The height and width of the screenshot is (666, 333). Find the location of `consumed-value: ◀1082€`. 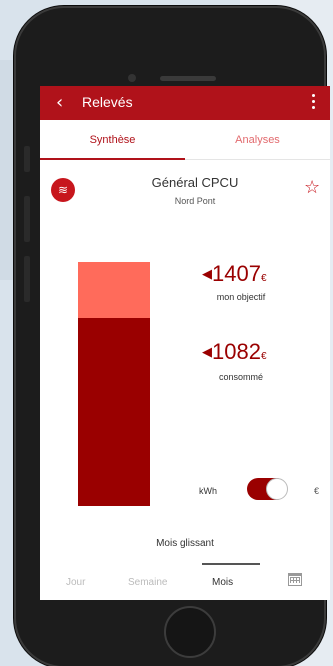

consumed-value: ◀1082€ is located at coordinates (257, 354).